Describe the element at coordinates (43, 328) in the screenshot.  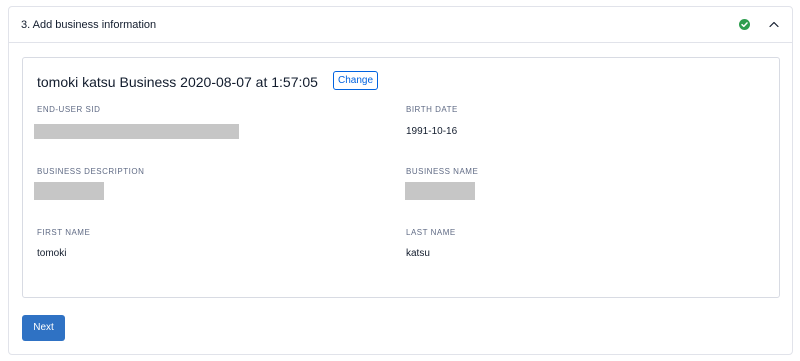
I see `next-button: Next` at that location.